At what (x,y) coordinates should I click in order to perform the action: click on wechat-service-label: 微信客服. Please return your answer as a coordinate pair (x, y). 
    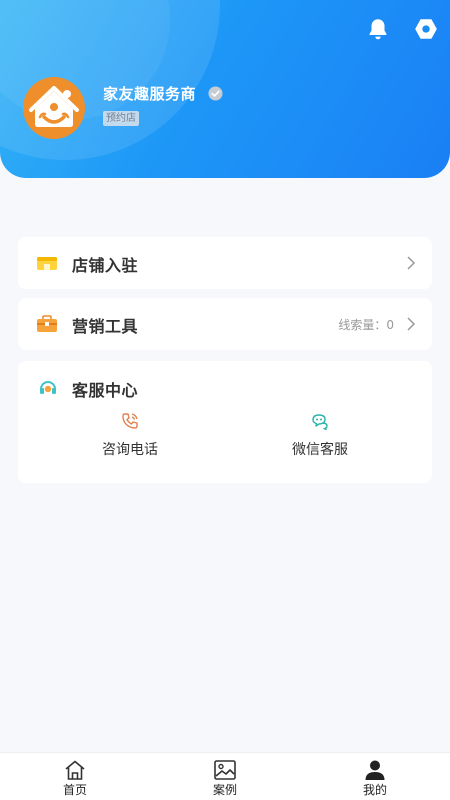
    Looking at the image, I should click on (320, 450).